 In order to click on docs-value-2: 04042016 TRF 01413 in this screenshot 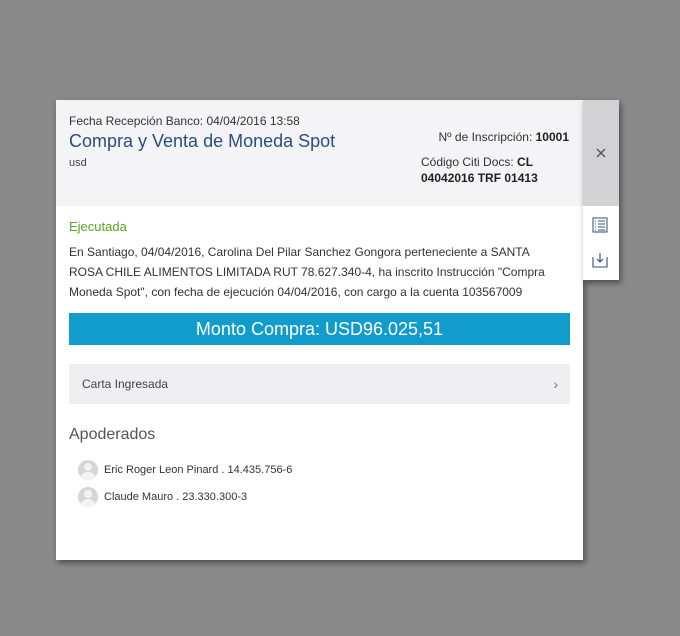, I will do `click(479, 178)`.